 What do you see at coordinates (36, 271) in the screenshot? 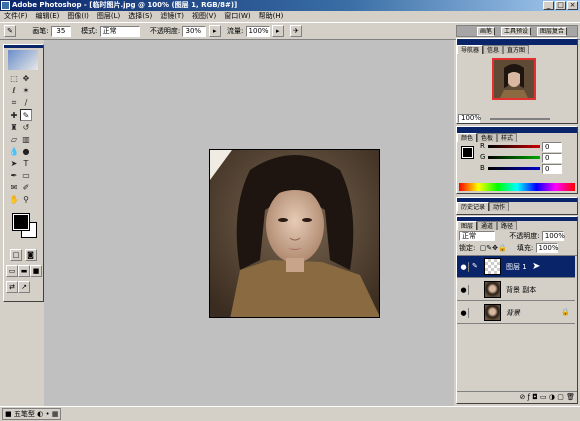
I see `screen-mode-full-icon: ■` at bounding box center [36, 271].